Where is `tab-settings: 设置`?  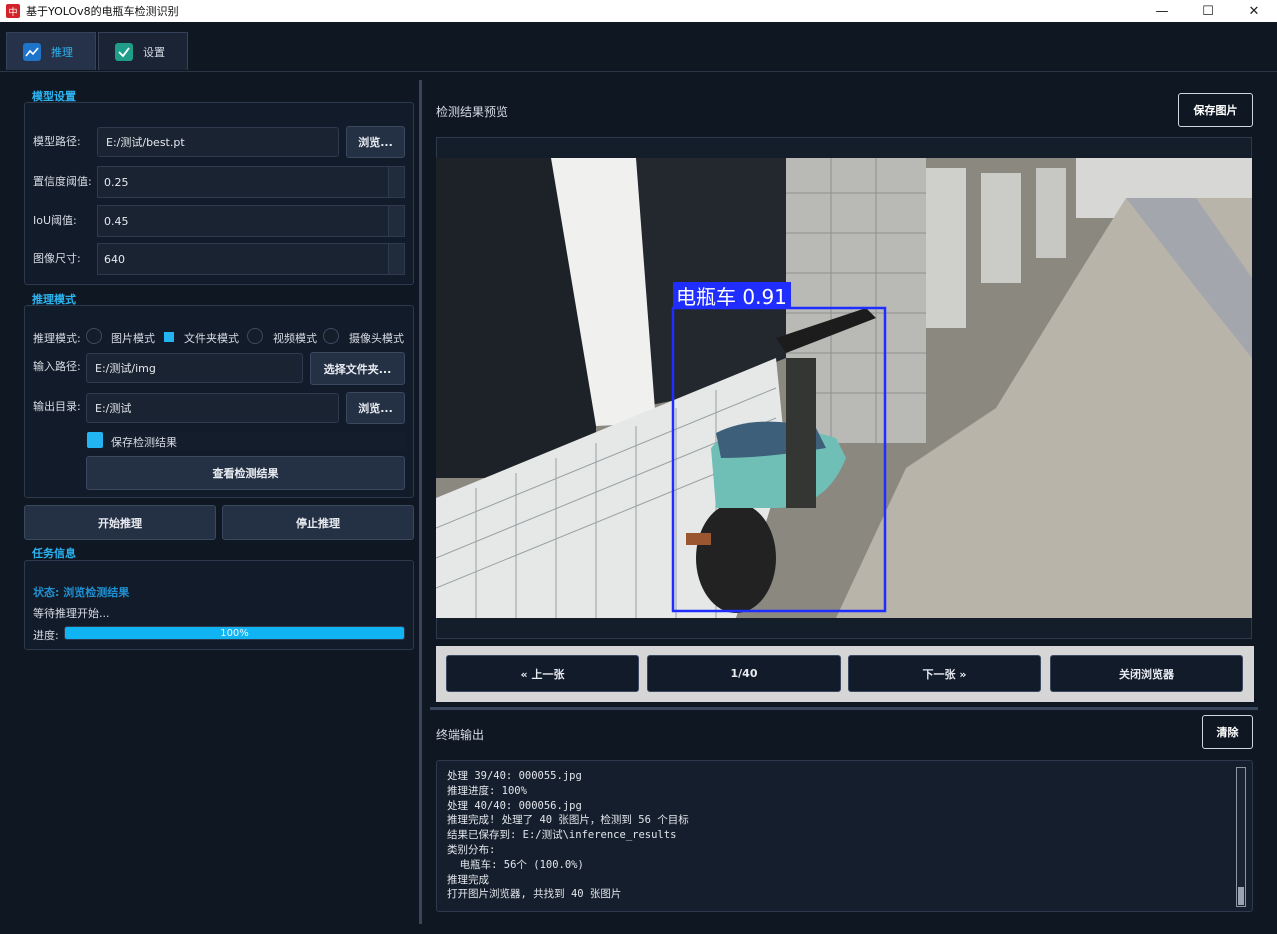
tab-settings: 设置 is located at coordinates (143, 51).